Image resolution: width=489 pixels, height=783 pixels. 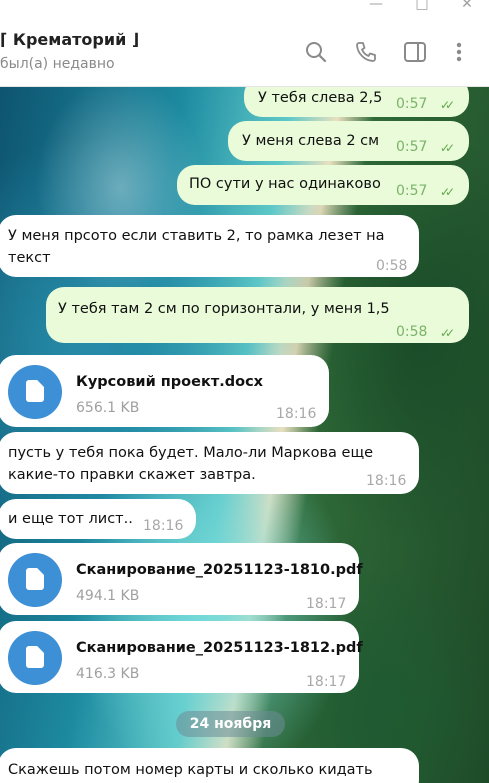 What do you see at coordinates (366, 52) in the screenshot?
I see `phone-icon` at bounding box center [366, 52].